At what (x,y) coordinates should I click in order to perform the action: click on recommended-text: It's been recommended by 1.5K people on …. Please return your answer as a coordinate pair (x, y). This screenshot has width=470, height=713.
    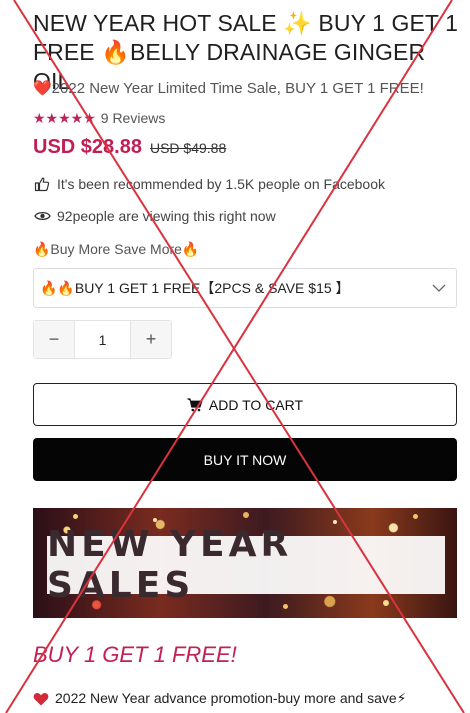
    Looking at the image, I should click on (221, 184).